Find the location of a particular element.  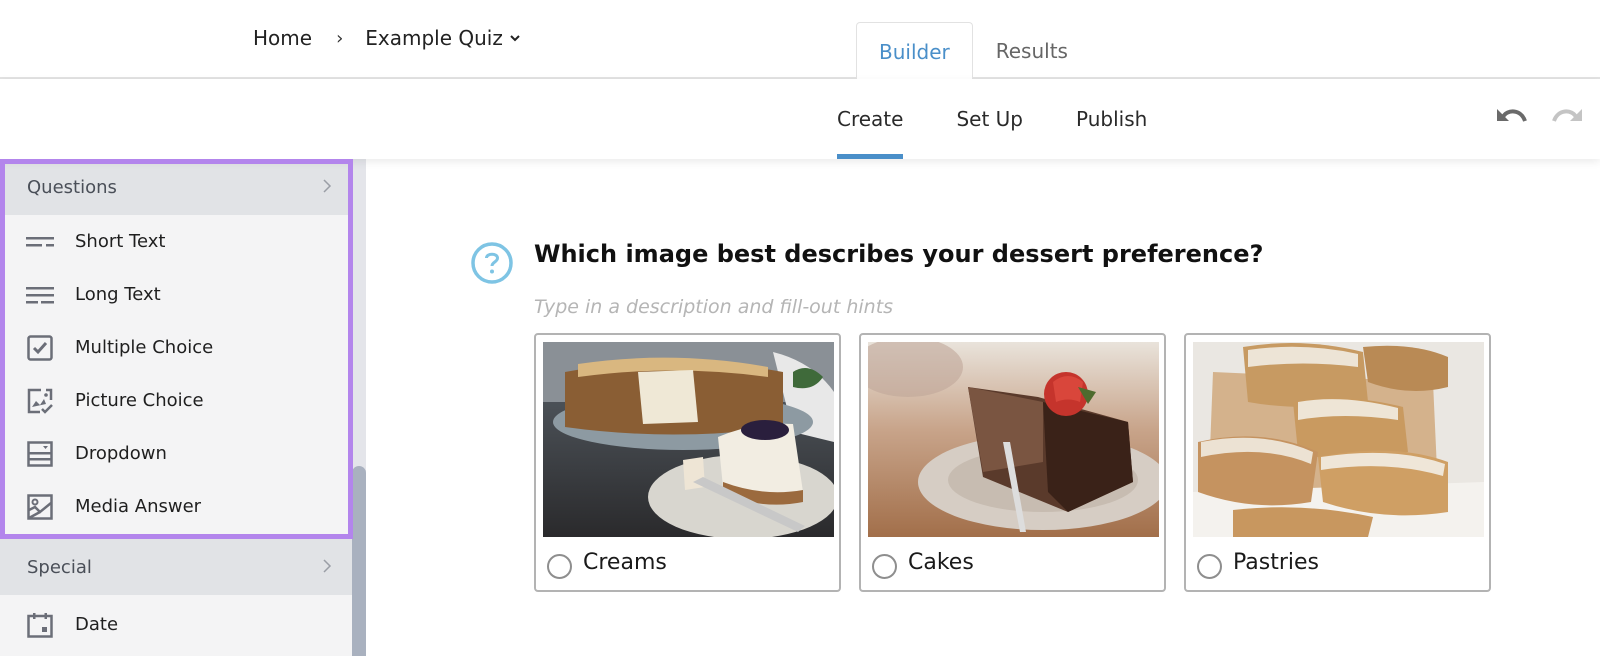

sidebar-item-label: Short Text is located at coordinates (120, 241).